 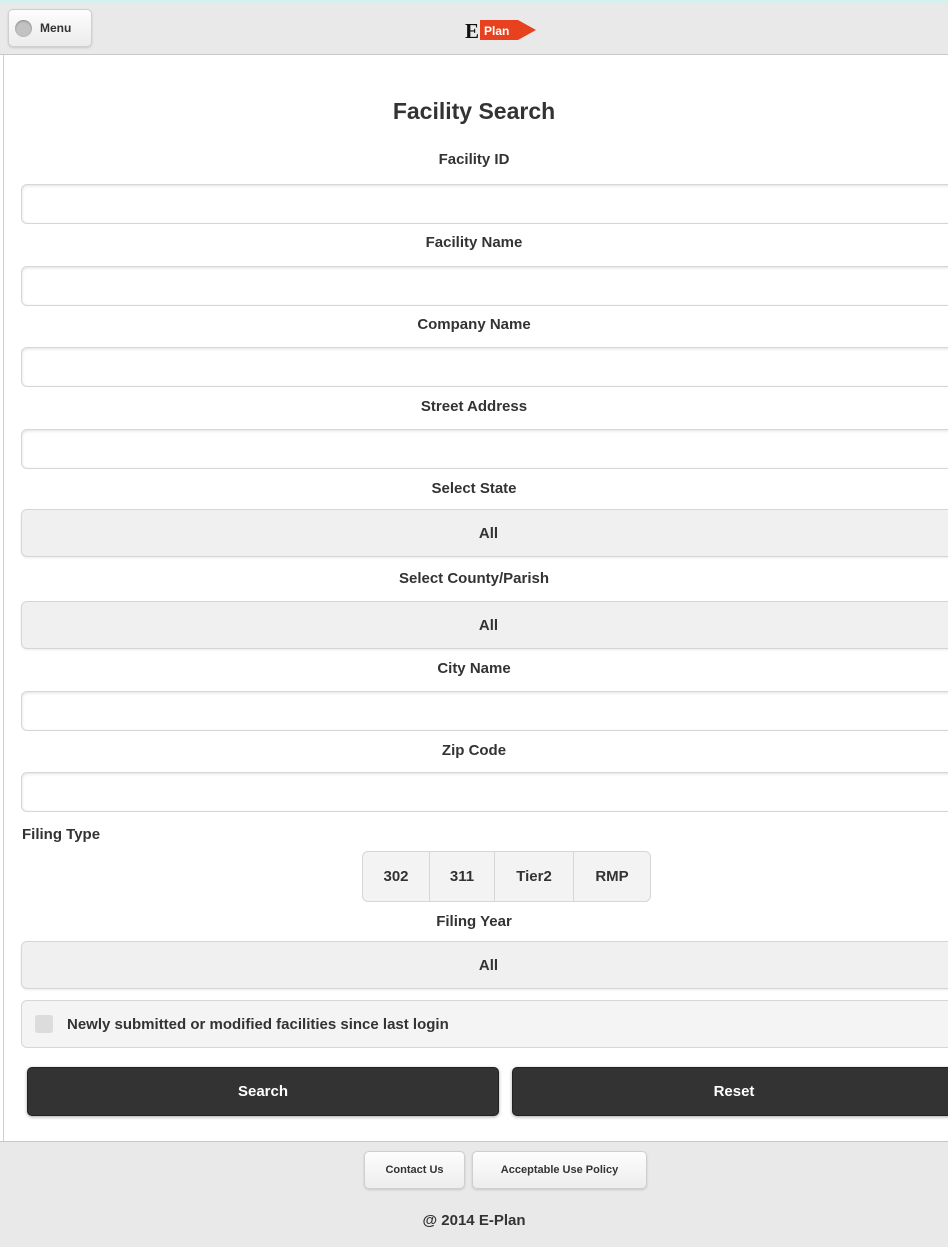 What do you see at coordinates (730, 1091) in the screenshot?
I see `reset-button: Reset` at bounding box center [730, 1091].